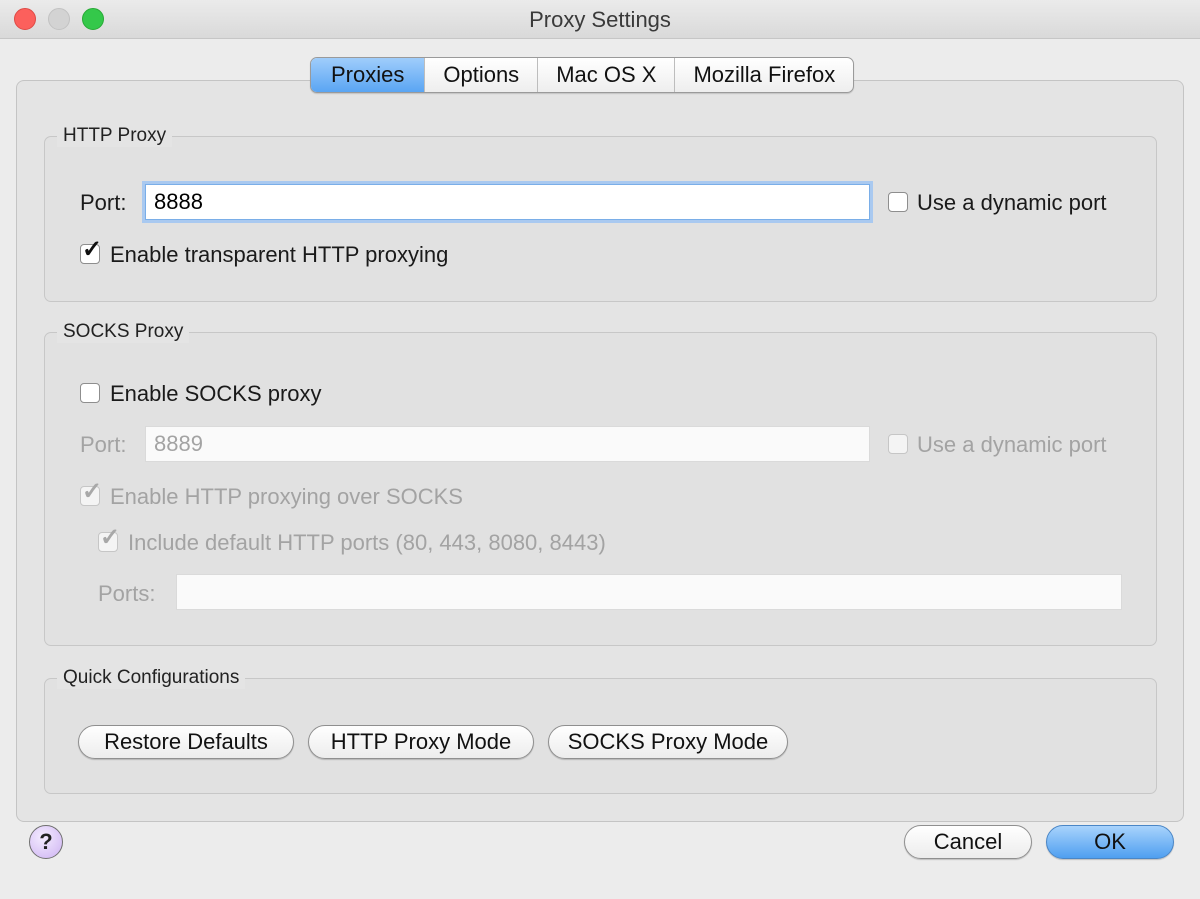 The image size is (1200, 899). I want to click on socks-port-label: Port:, so click(103, 444).